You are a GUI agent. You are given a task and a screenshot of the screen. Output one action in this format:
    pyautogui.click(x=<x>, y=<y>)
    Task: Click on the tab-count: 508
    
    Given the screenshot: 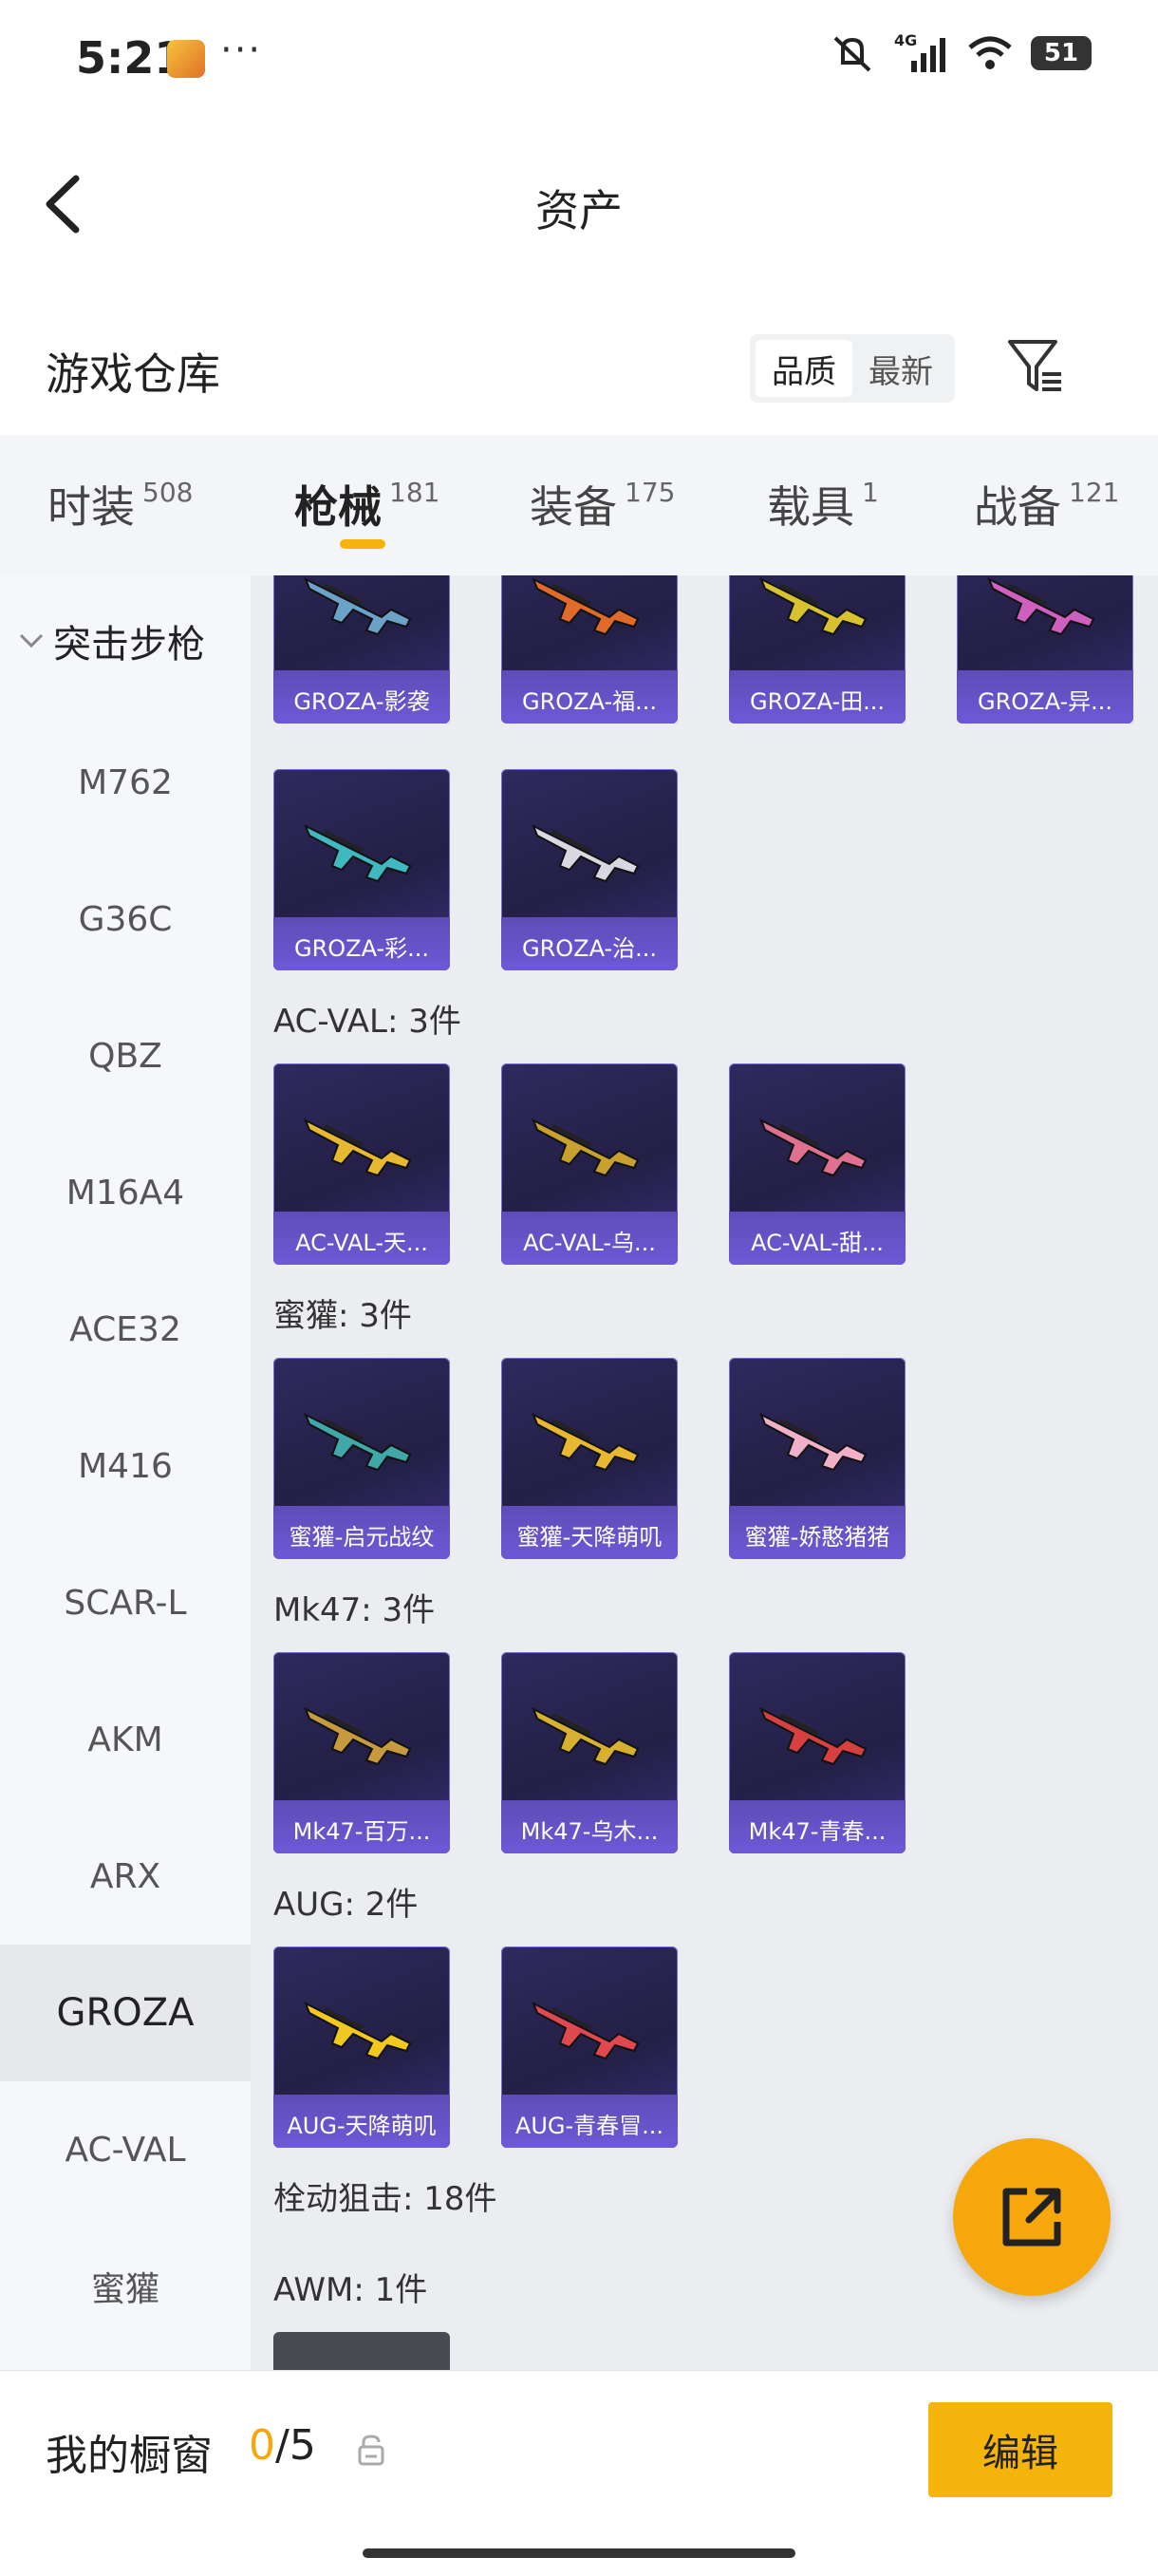 What is the action you would take?
    pyautogui.click(x=168, y=492)
    